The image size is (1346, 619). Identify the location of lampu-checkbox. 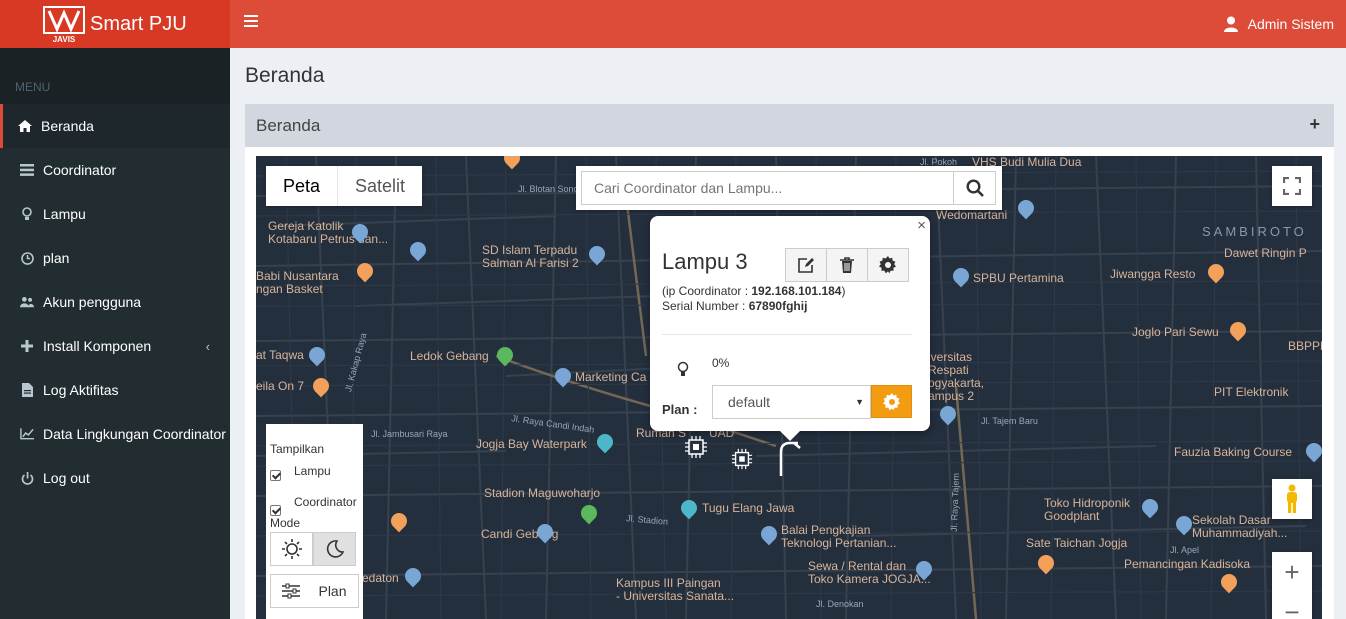
(275, 475).